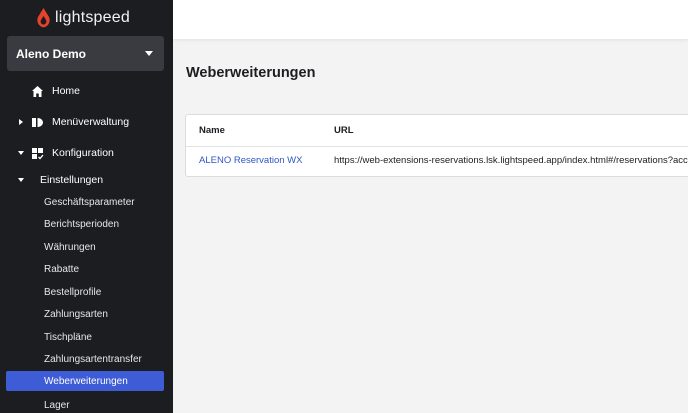  I want to click on sidebar-subitem-weberweiterungen: Weberweiterungen, so click(85, 381).